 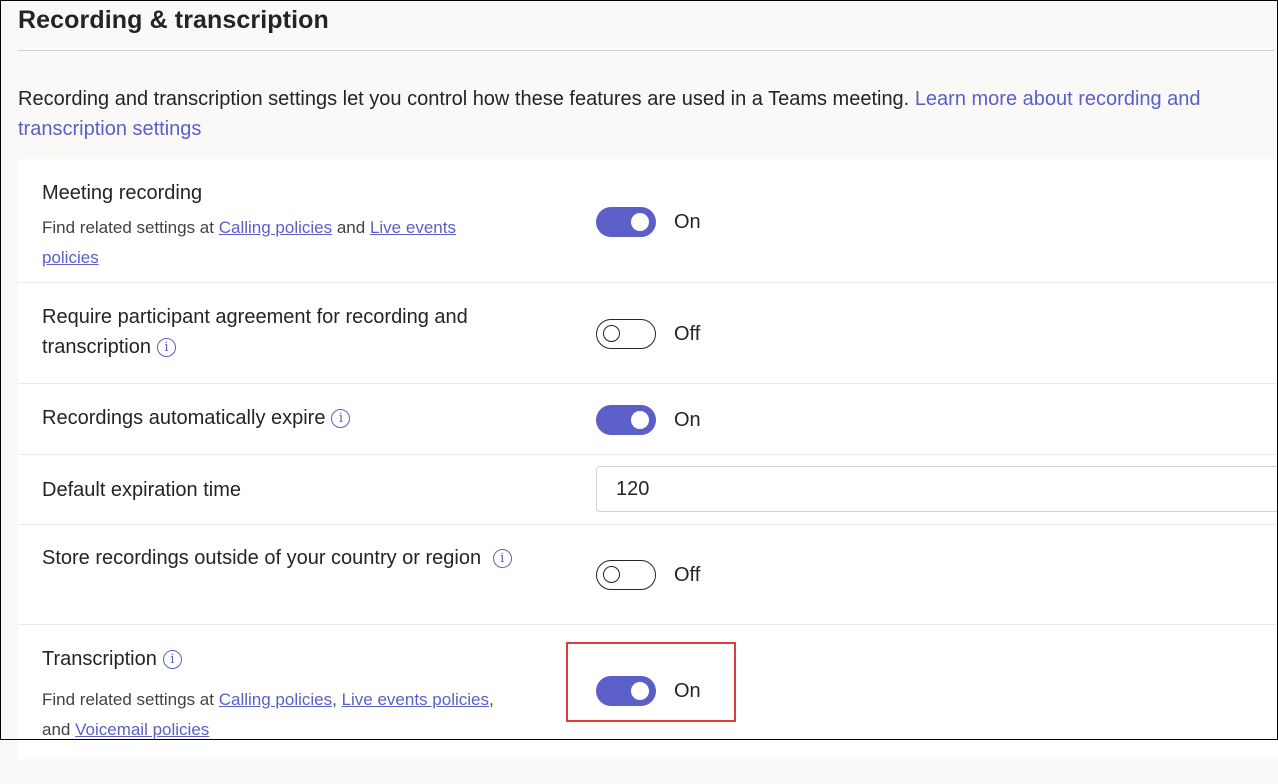 I want to click on default-expiration-label: Default expiration time, so click(x=141, y=490).